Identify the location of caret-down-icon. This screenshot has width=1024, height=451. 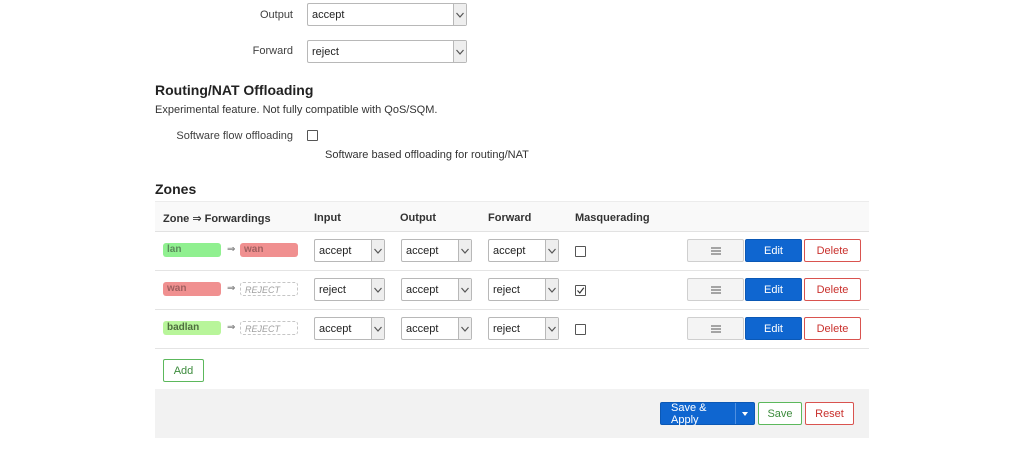
(745, 413).